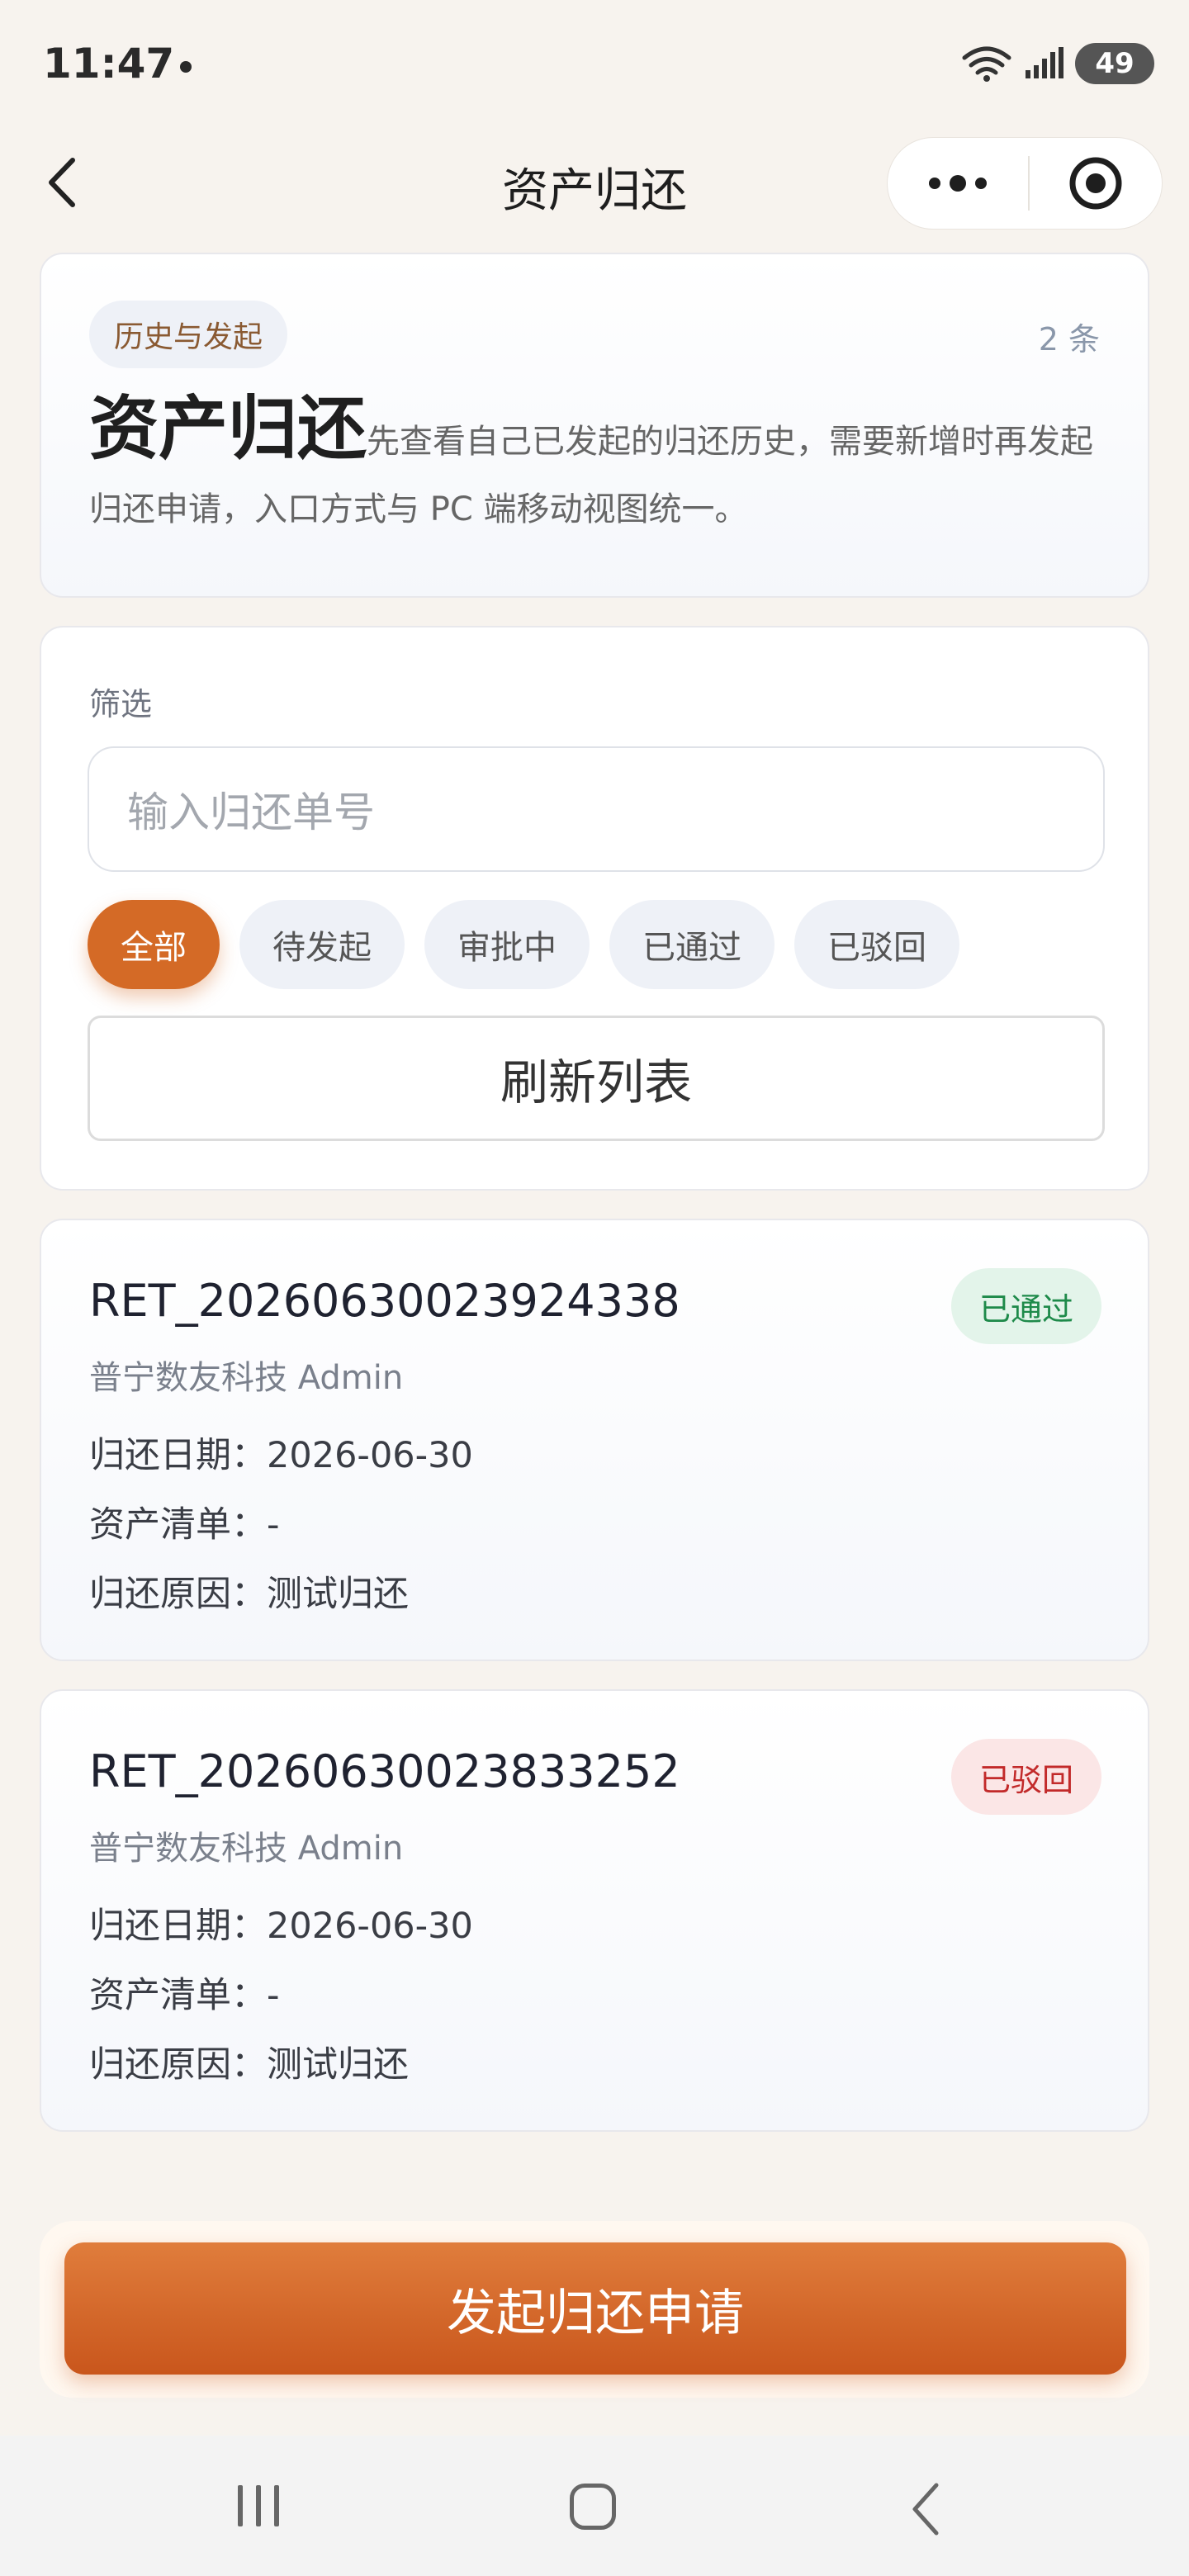  What do you see at coordinates (593, 2507) in the screenshot?
I see `home-icon` at bounding box center [593, 2507].